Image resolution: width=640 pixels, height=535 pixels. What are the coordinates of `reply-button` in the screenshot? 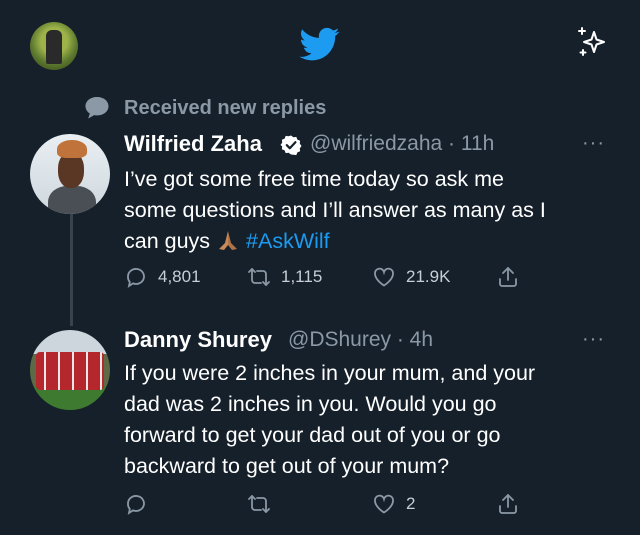 It's located at (136, 504).